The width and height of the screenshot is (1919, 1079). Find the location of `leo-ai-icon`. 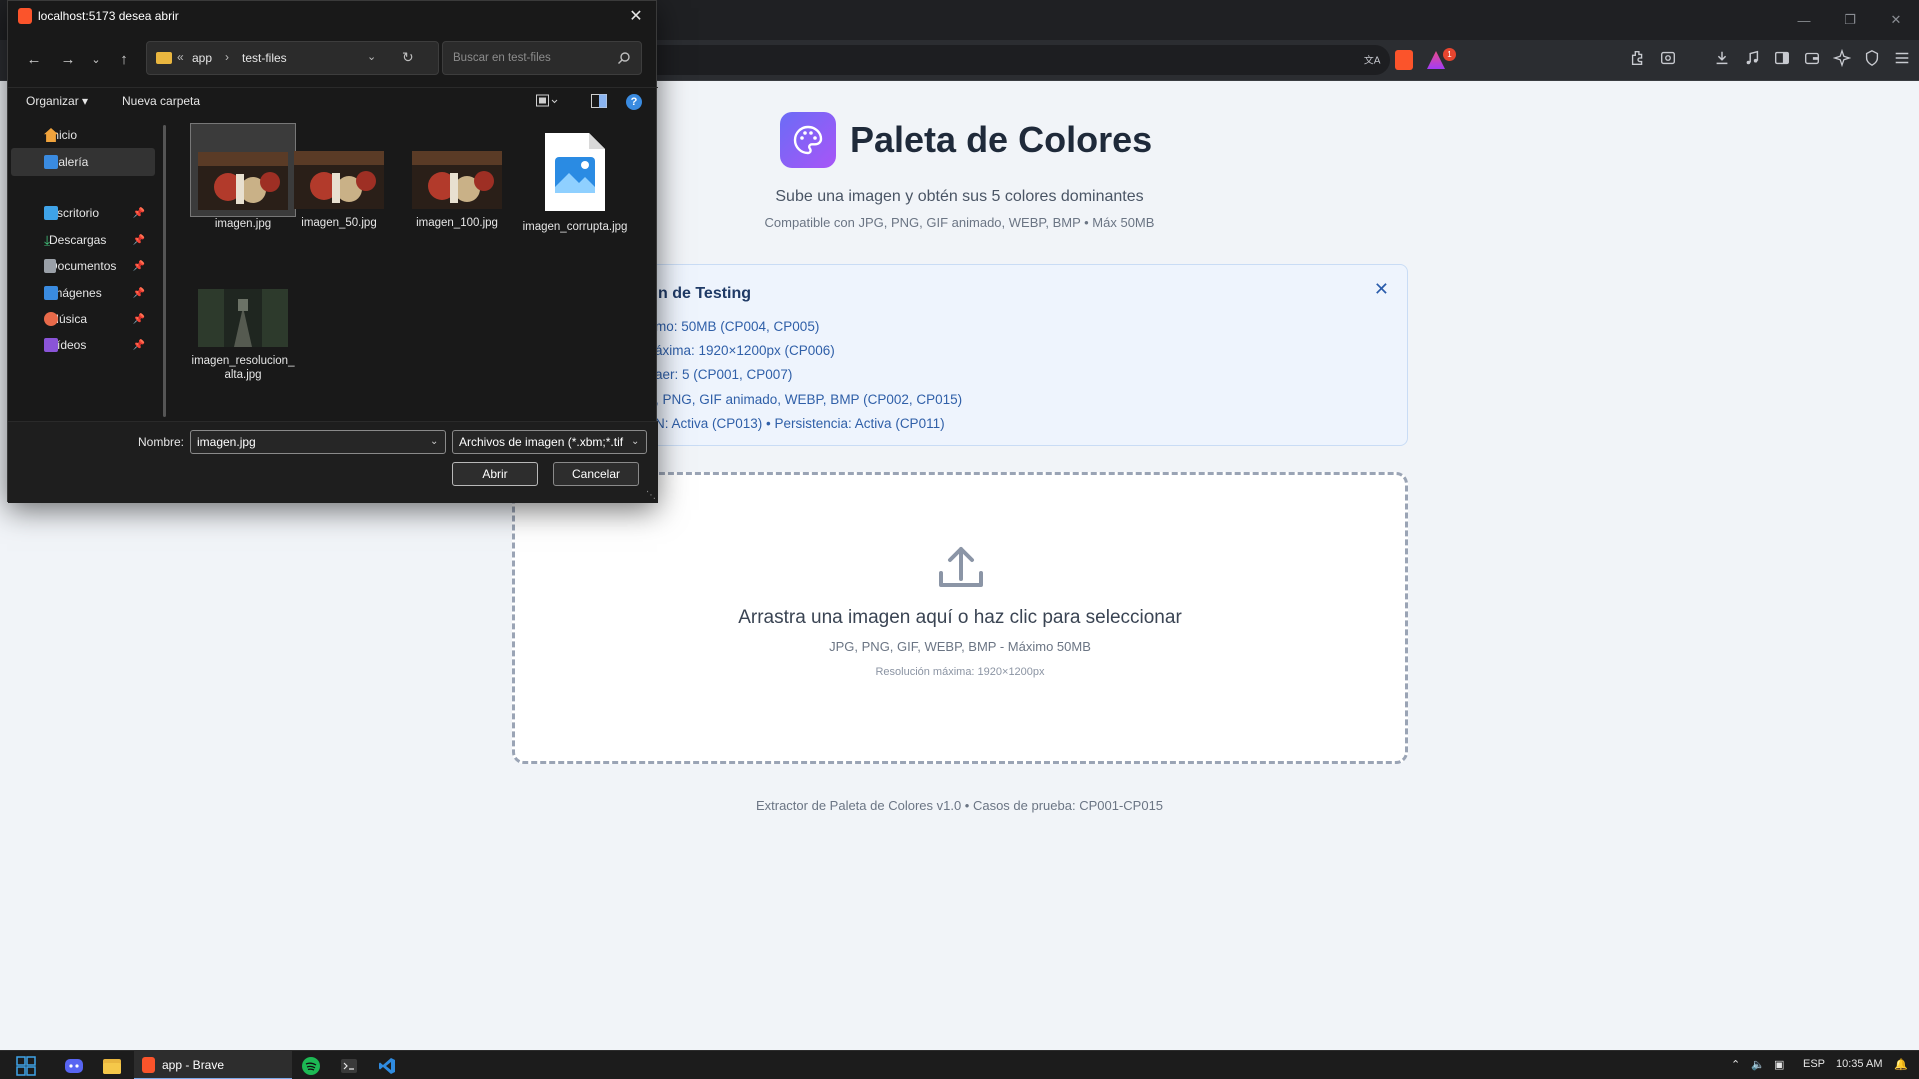

leo-ai-icon is located at coordinates (1842, 58).